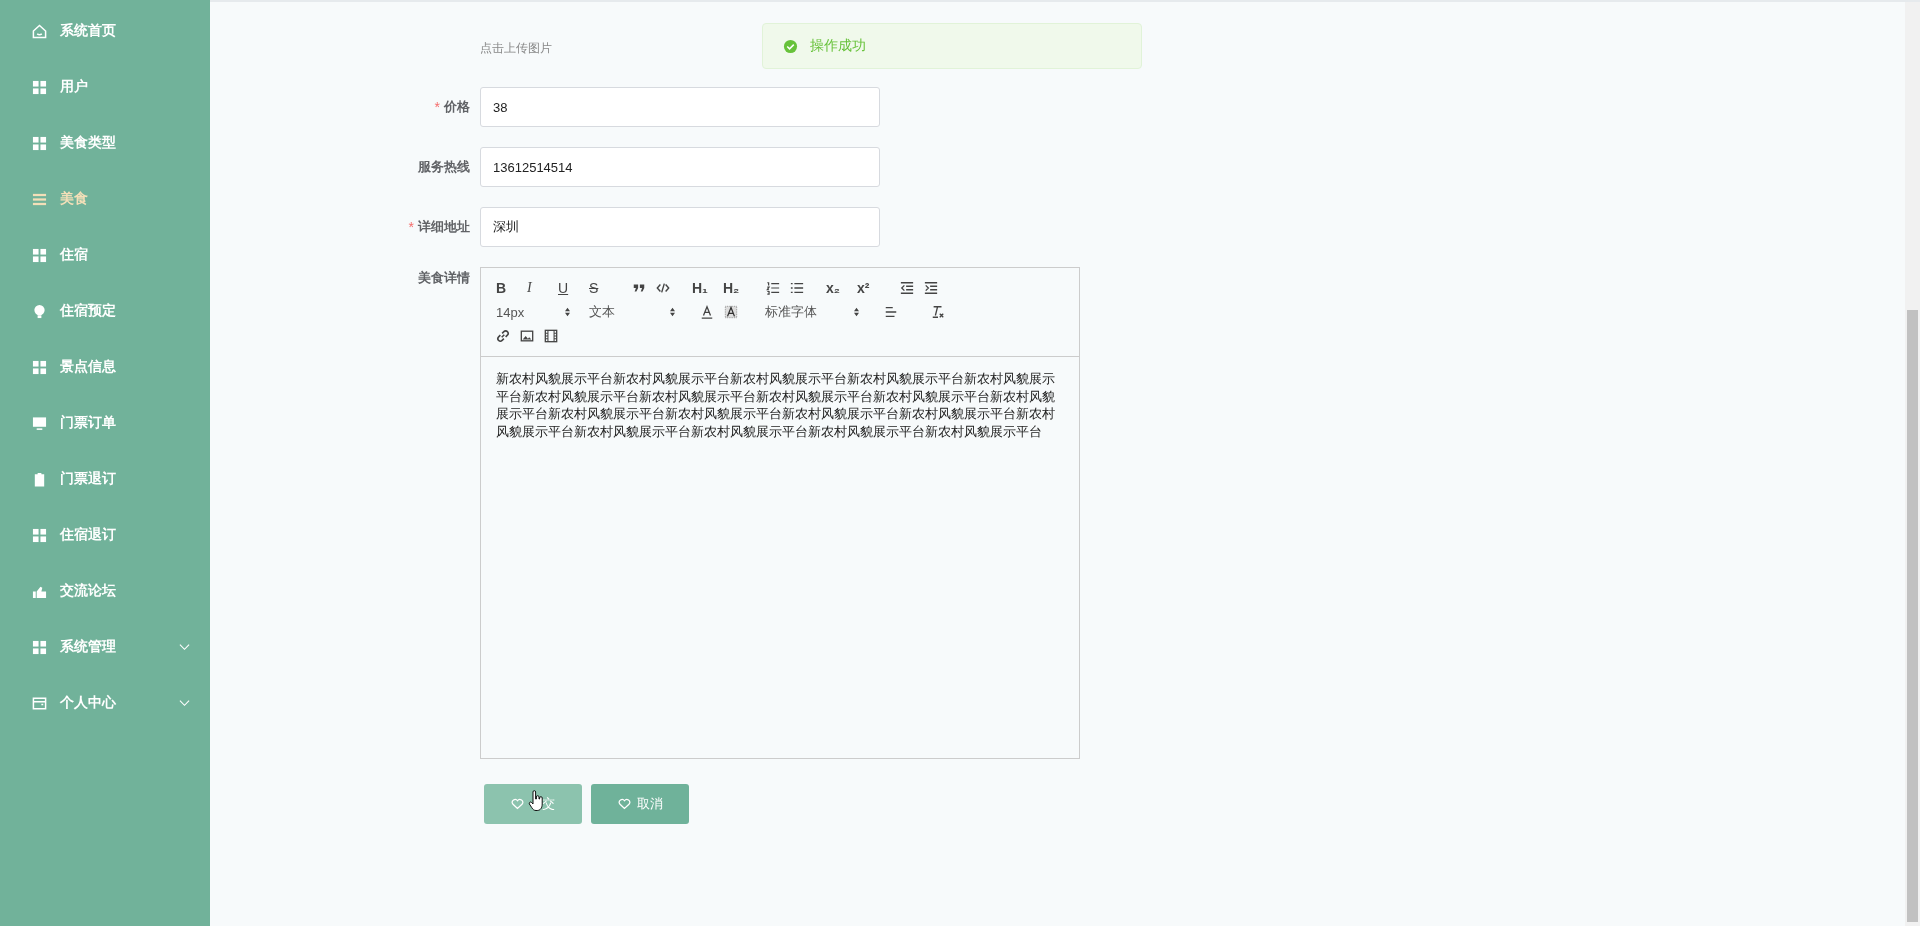 Image resolution: width=1920 pixels, height=926 pixels. What do you see at coordinates (105, 591) in the screenshot?
I see `sidebar-item: 交流论坛` at bounding box center [105, 591].